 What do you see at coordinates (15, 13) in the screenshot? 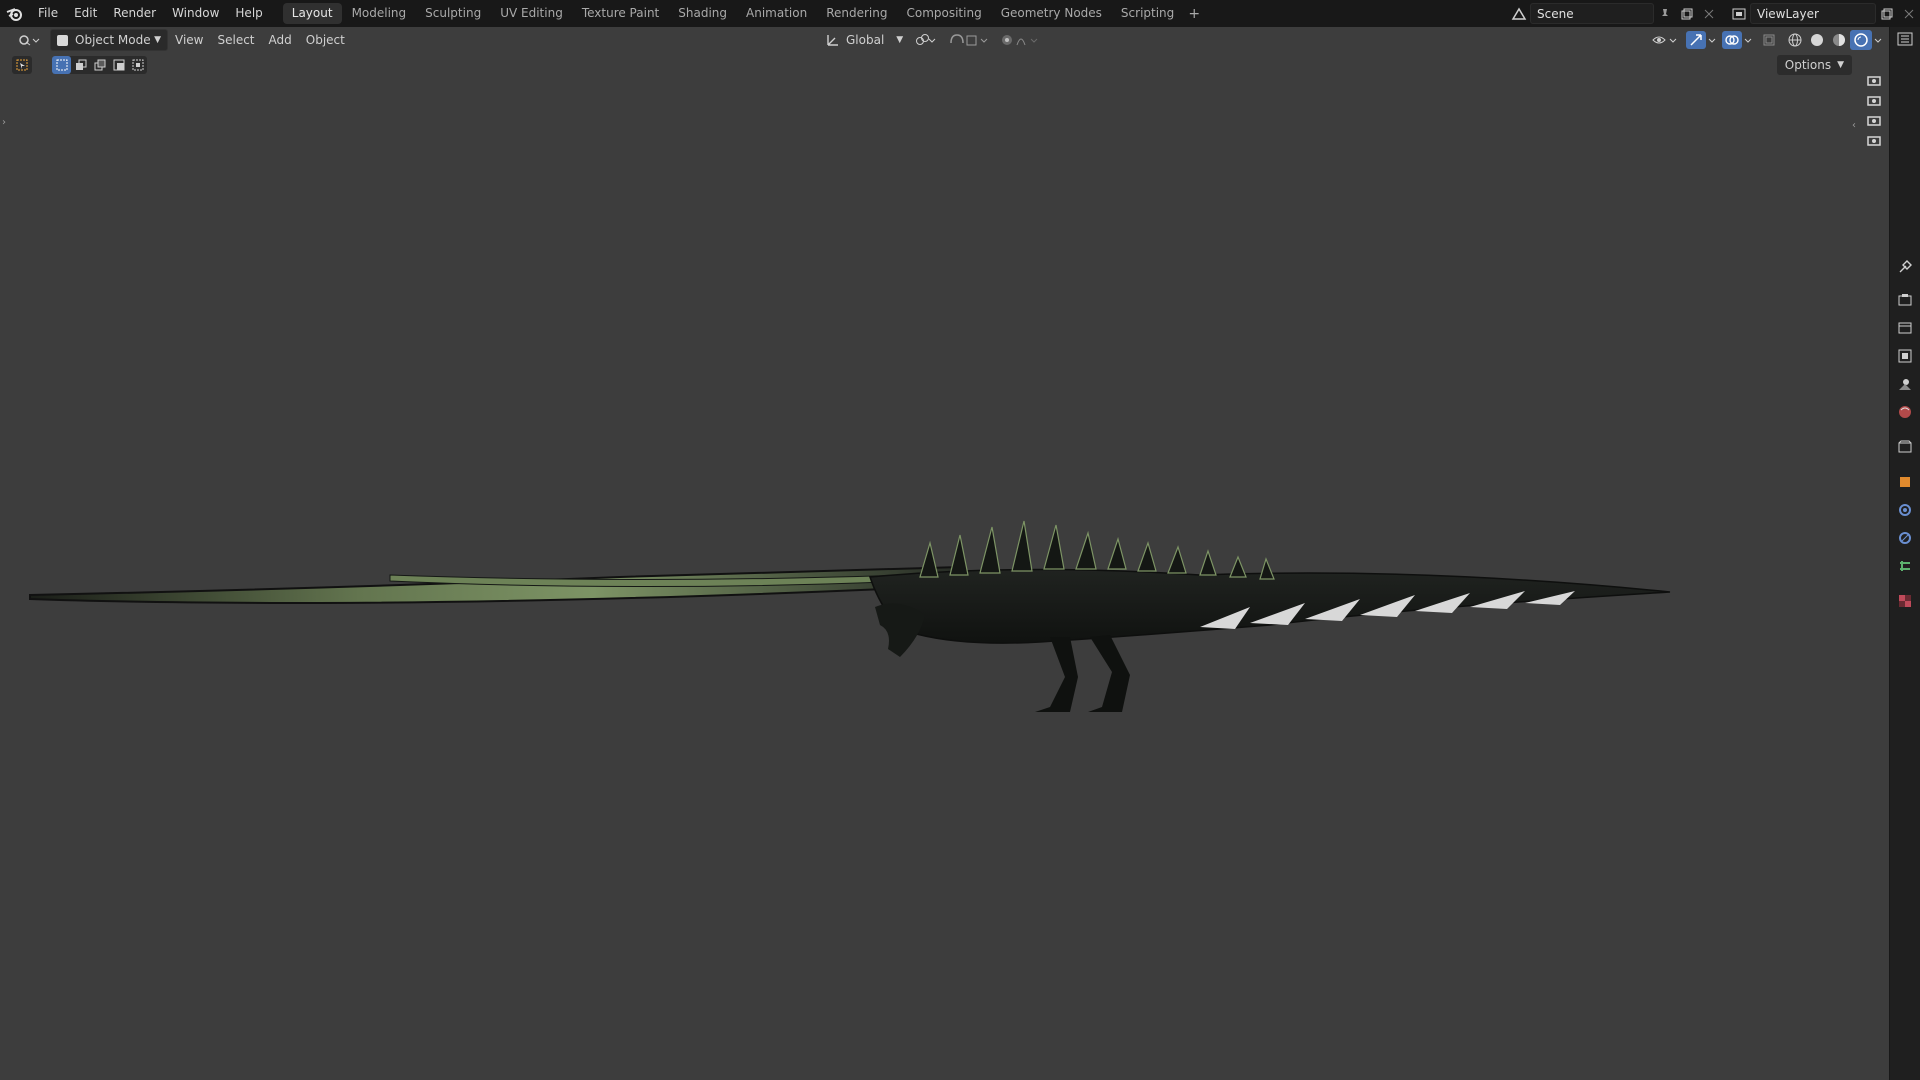
I see `blender-logo-icon` at bounding box center [15, 13].